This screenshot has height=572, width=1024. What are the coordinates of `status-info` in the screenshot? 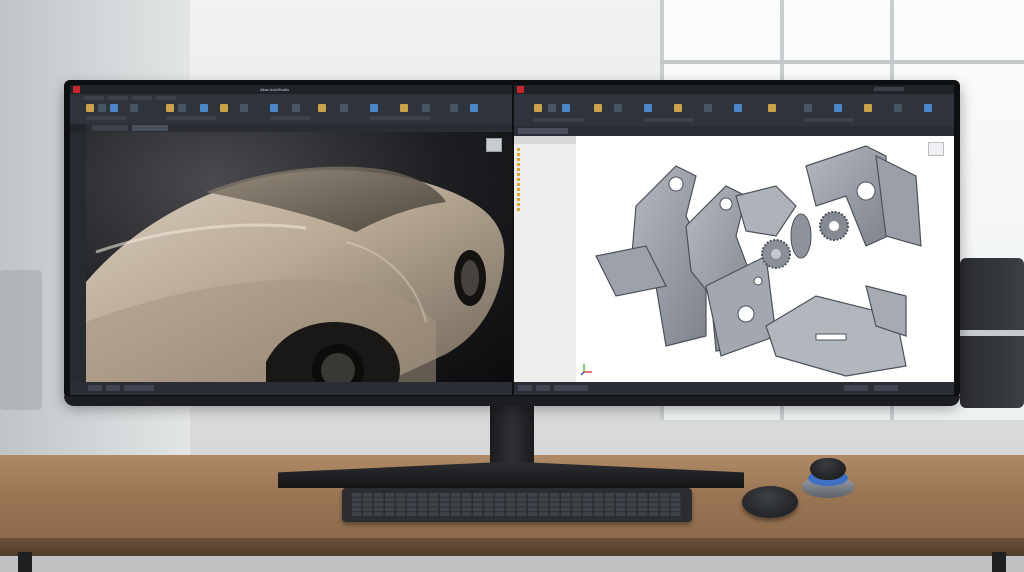 It's located at (856, 388).